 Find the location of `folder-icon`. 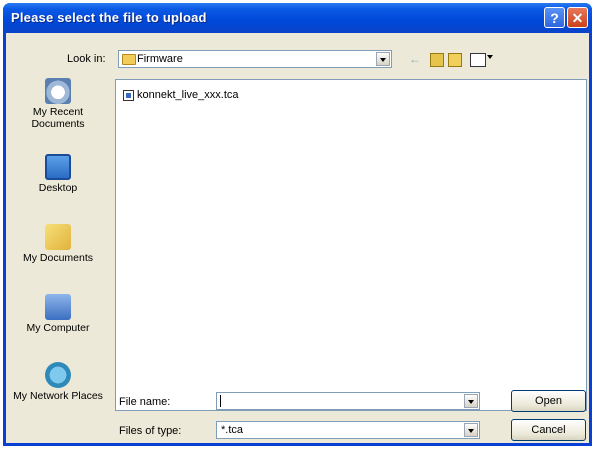

folder-icon is located at coordinates (129, 59).